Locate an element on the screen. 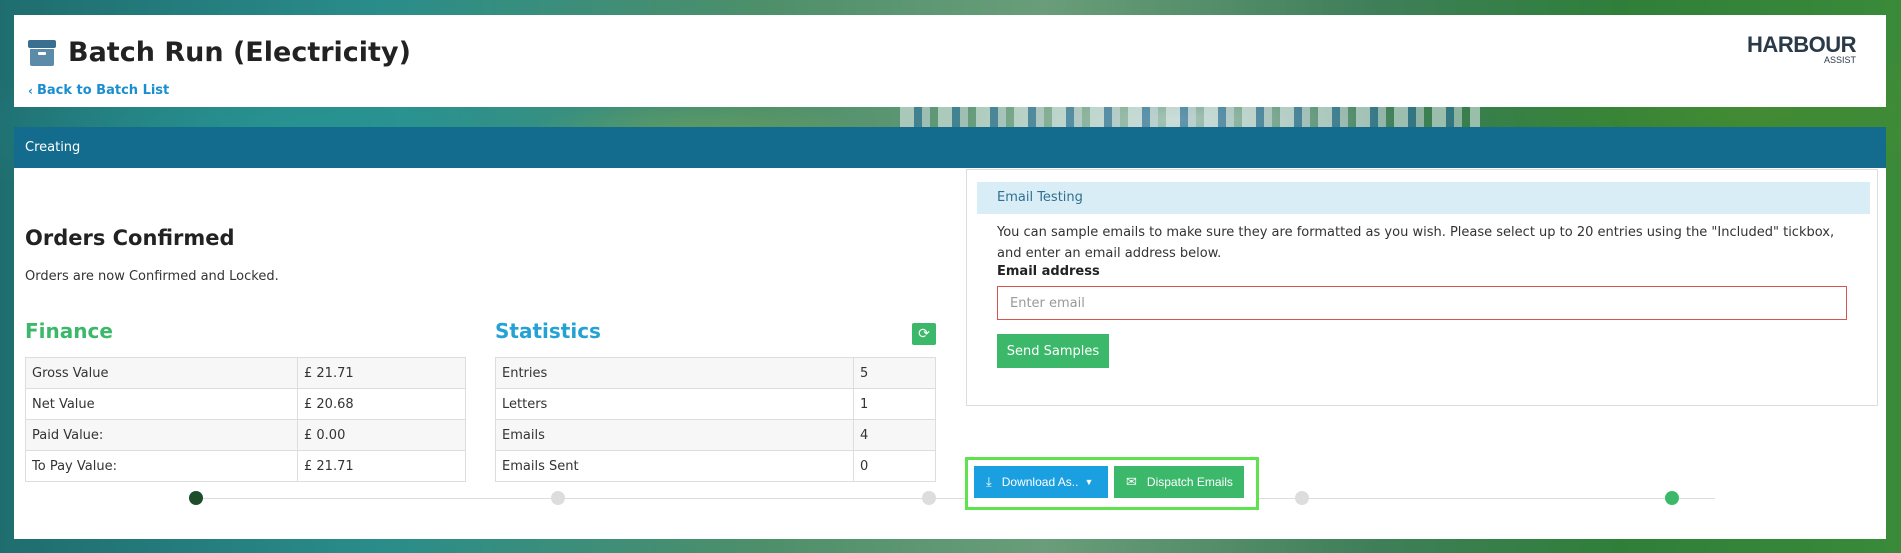 The image size is (1901, 553). download-icon: ⤓ is located at coordinates (989, 481).